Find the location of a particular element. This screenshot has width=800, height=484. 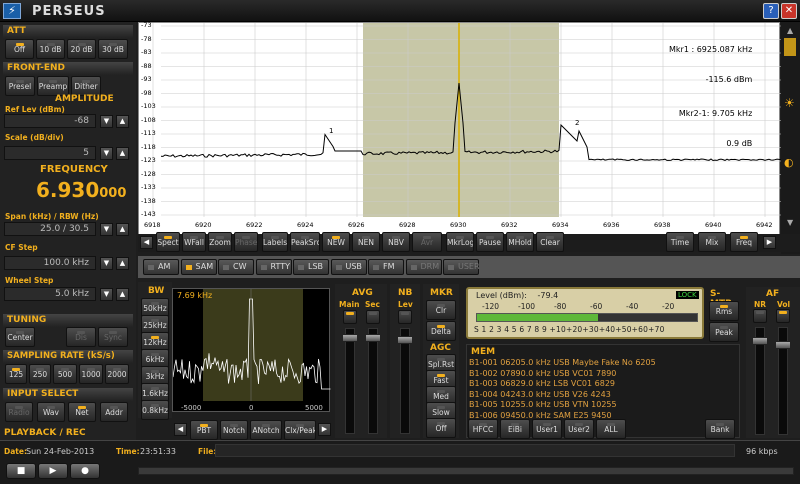

nr-knob is located at coordinates (760, 341).